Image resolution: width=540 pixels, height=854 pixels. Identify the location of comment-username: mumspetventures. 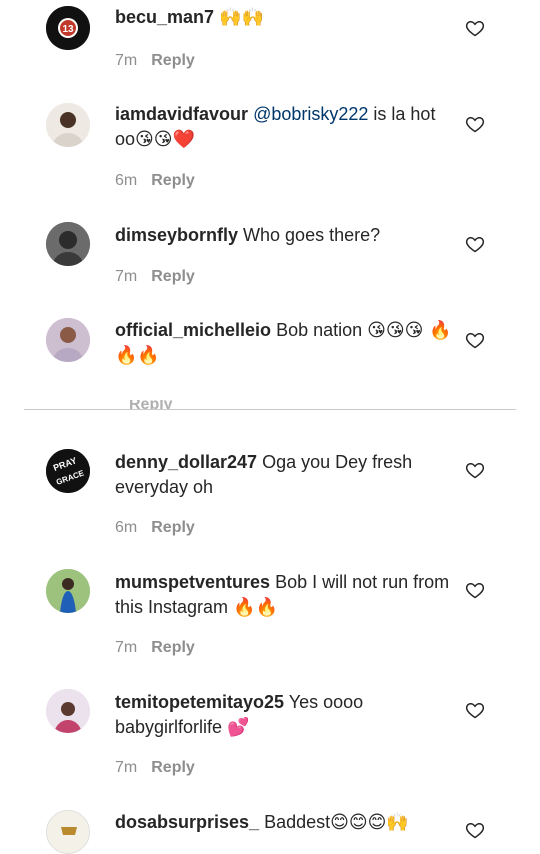
(192, 582).